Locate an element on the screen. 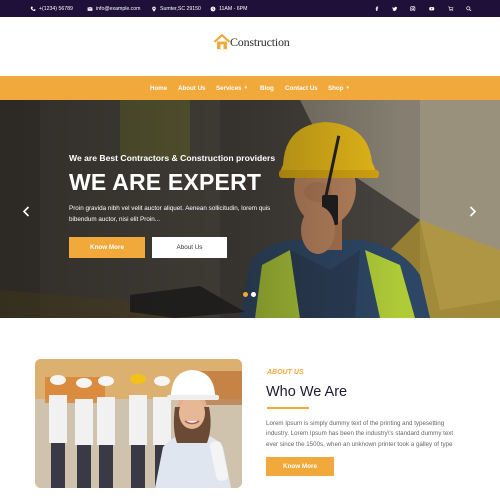  about-eyebrow: ABOUT US is located at coordinates (285, 372).